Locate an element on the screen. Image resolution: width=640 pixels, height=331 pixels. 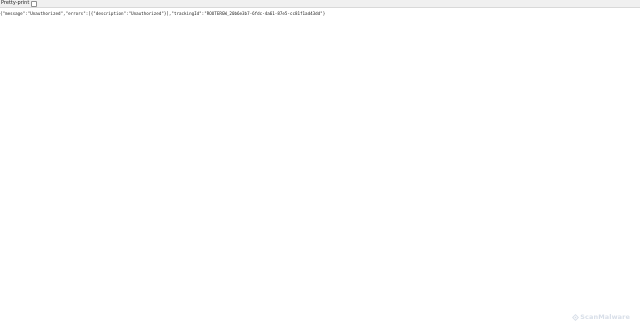
scanmalware-watermark: ScanMalware is located at coordinates (601, 317).